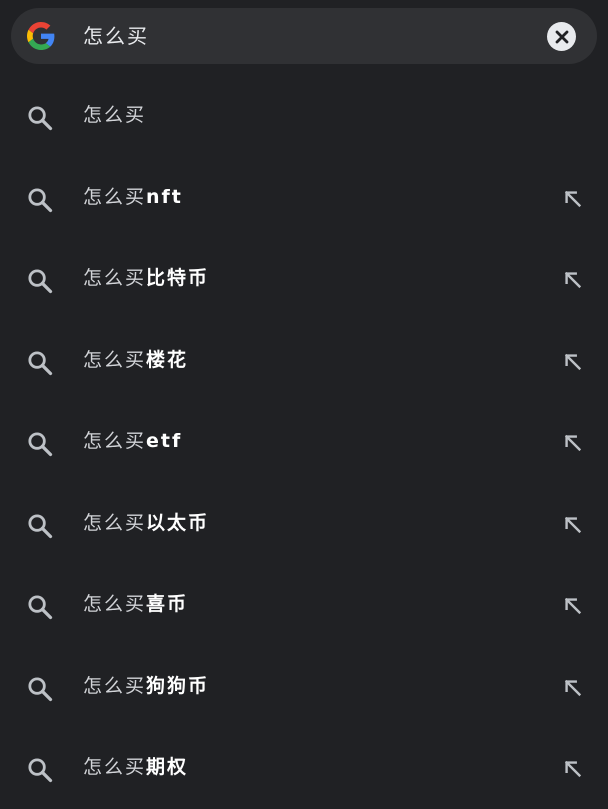 This screenshot has width=608, height=809. I want to click on suggestion-item: 怎么买喜币, so click(304, 605).